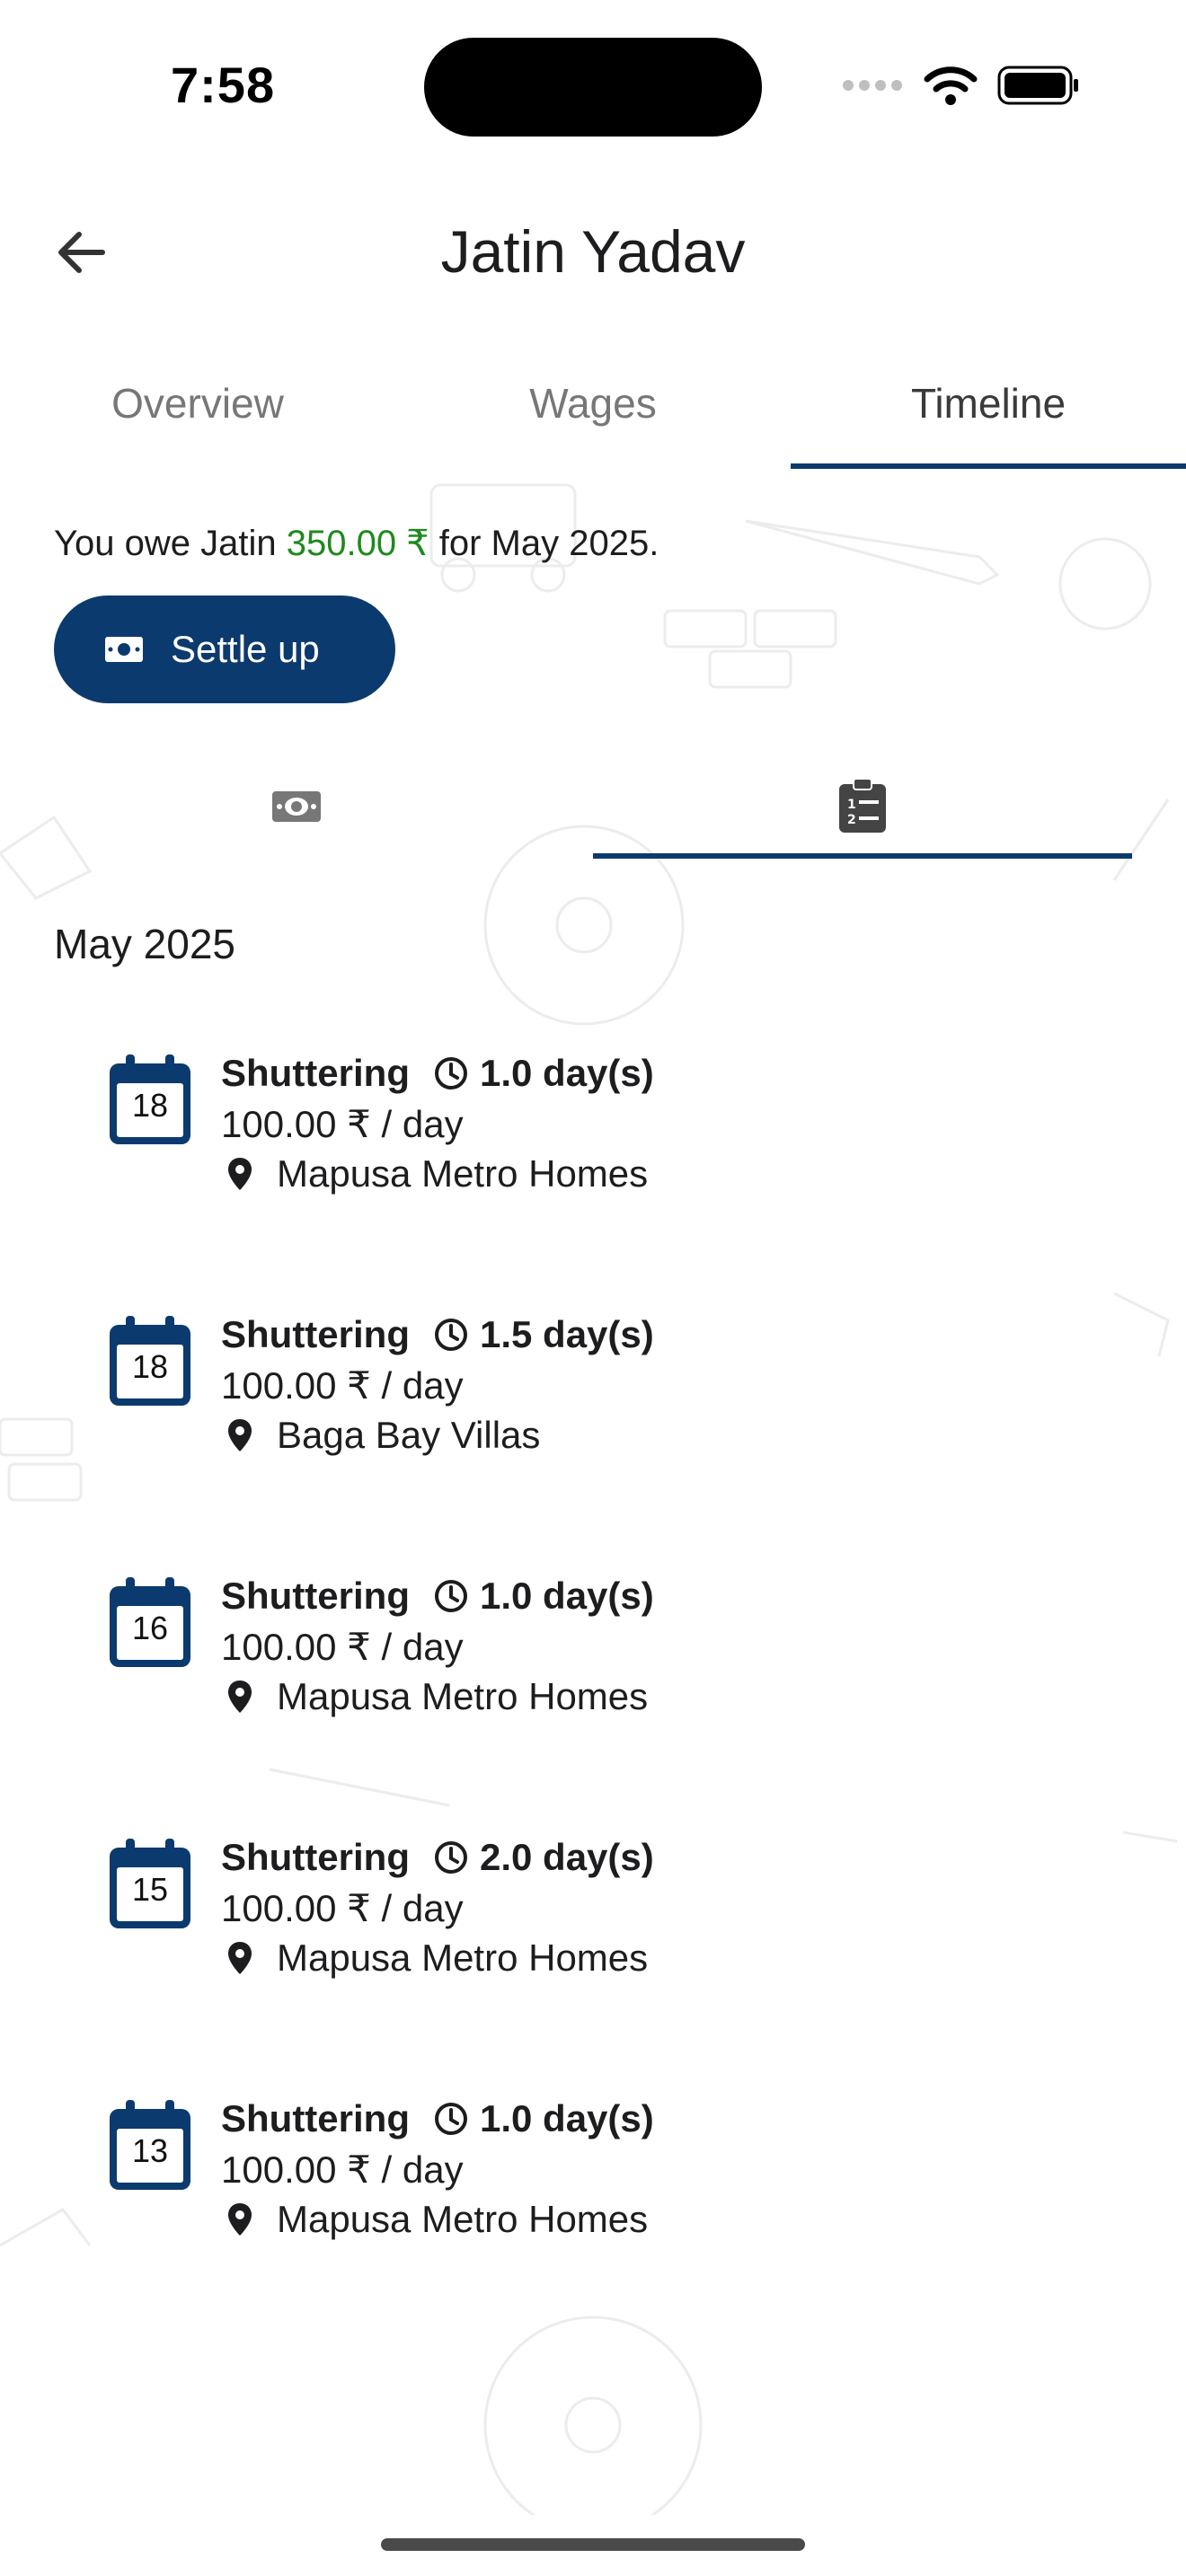 This screenshot has width=1186, height=2576. I want to click on svg-text: 1, so click(851, 805).